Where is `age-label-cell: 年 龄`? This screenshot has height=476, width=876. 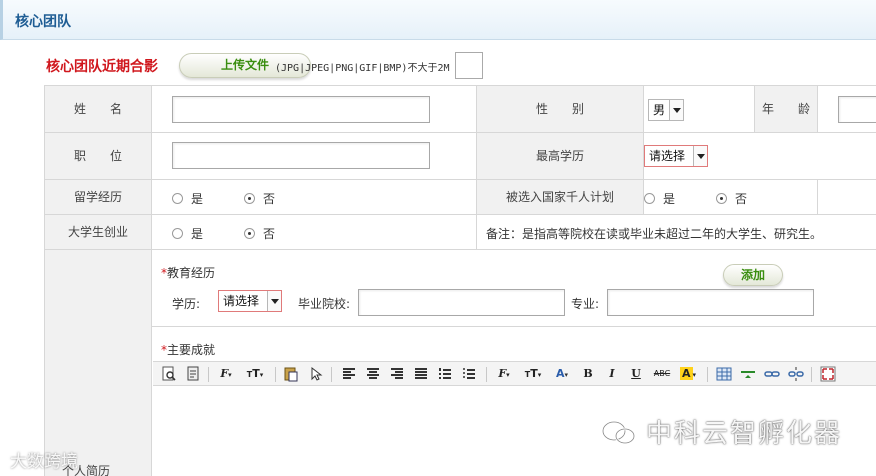 age-label-cell: 年 龄 is located at coordinates (786, 109).